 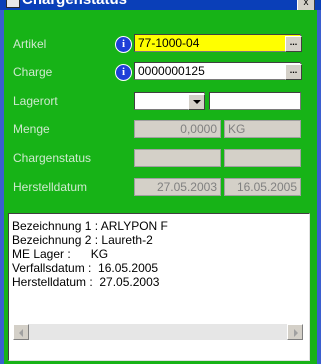 I want to click on lagerort-label: Lagerort, so click(x=35, y=101).